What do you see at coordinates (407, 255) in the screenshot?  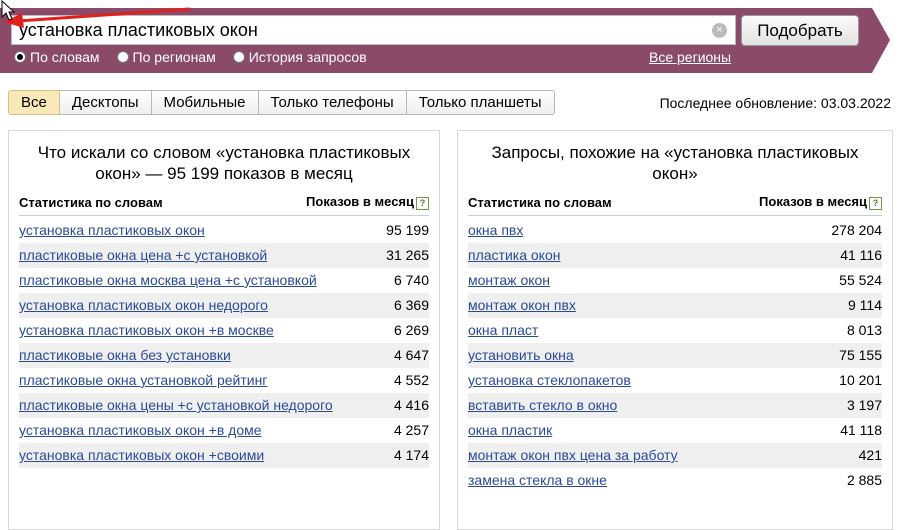 I see `impressions-count: 31 265` at bounding box center [407, 255].